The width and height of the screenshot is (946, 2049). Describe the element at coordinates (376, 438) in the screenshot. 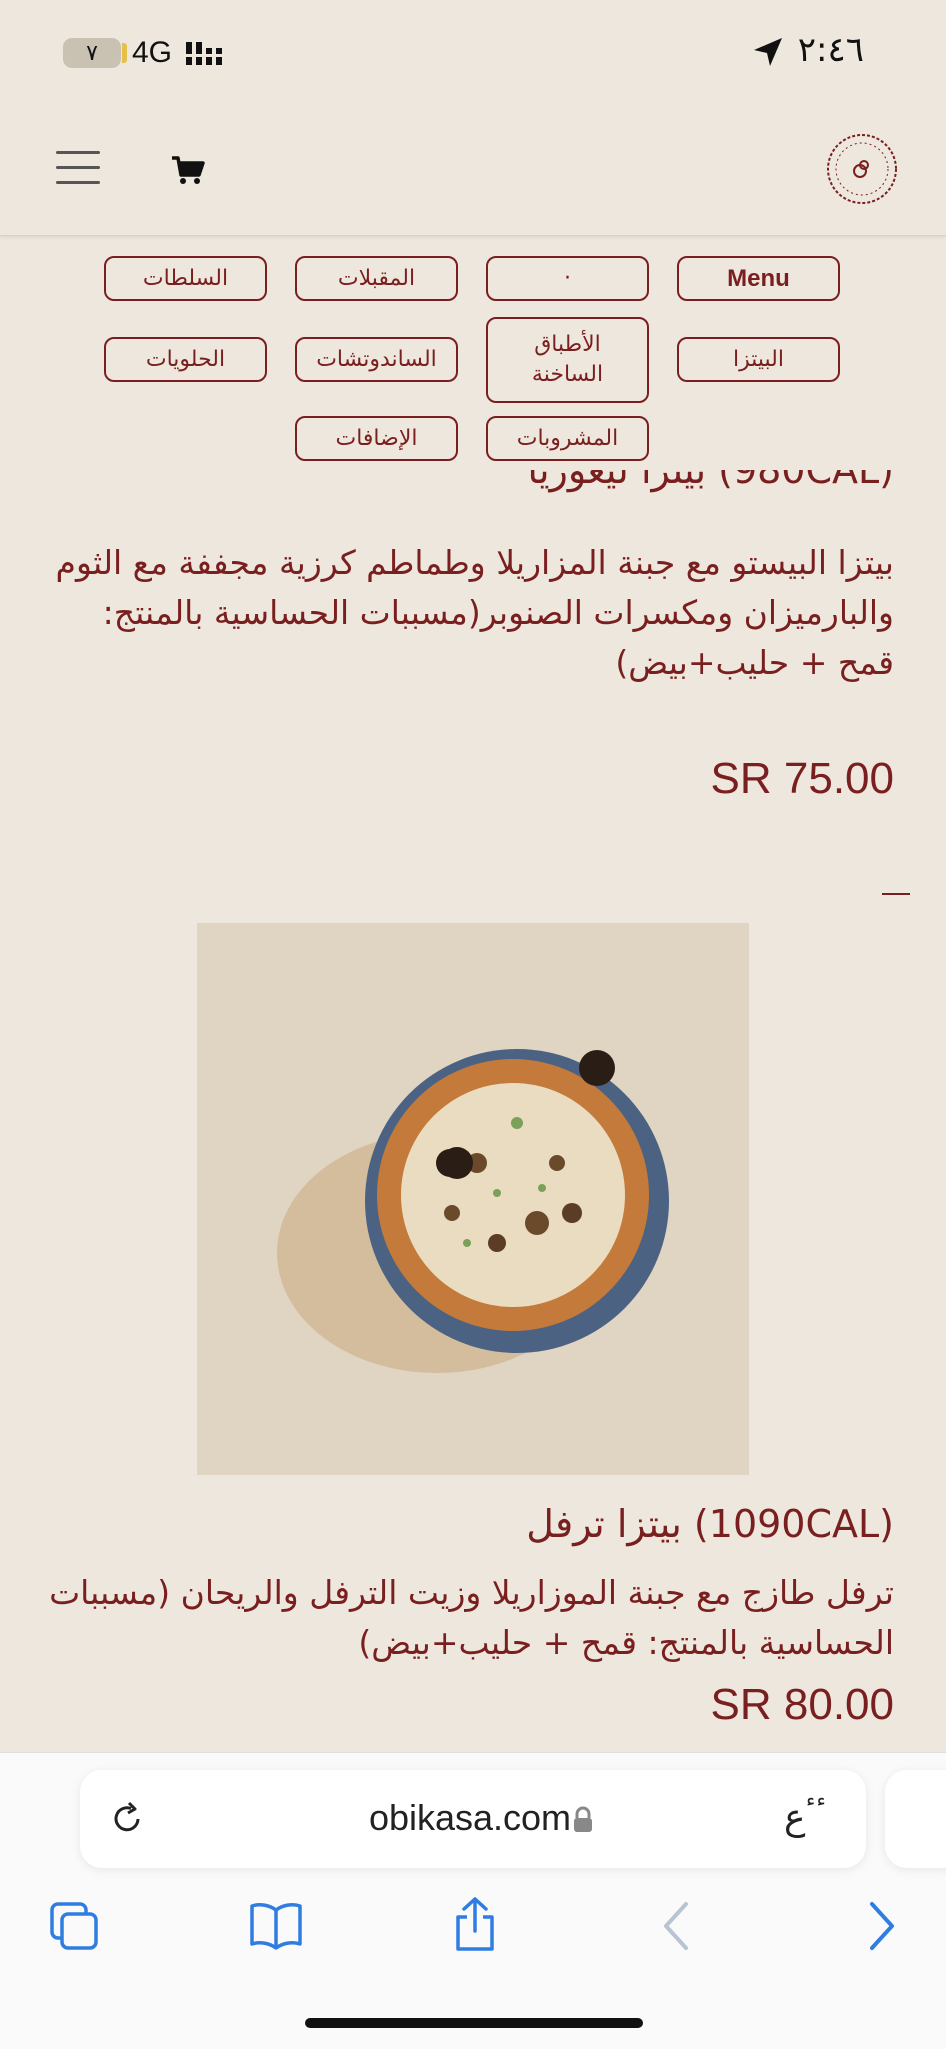

I see `category-extras-button: الإضافات` at that location.